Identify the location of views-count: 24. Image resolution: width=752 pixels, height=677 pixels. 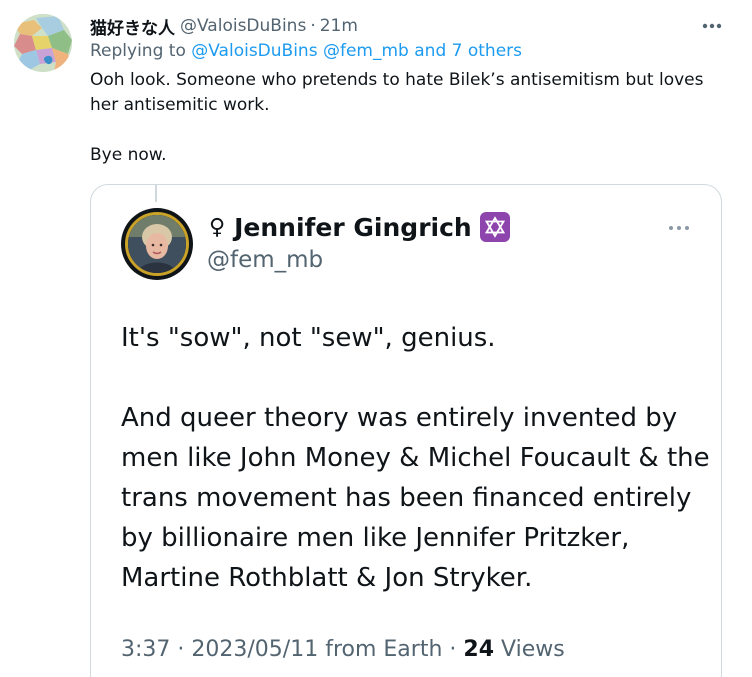
(479, 649).